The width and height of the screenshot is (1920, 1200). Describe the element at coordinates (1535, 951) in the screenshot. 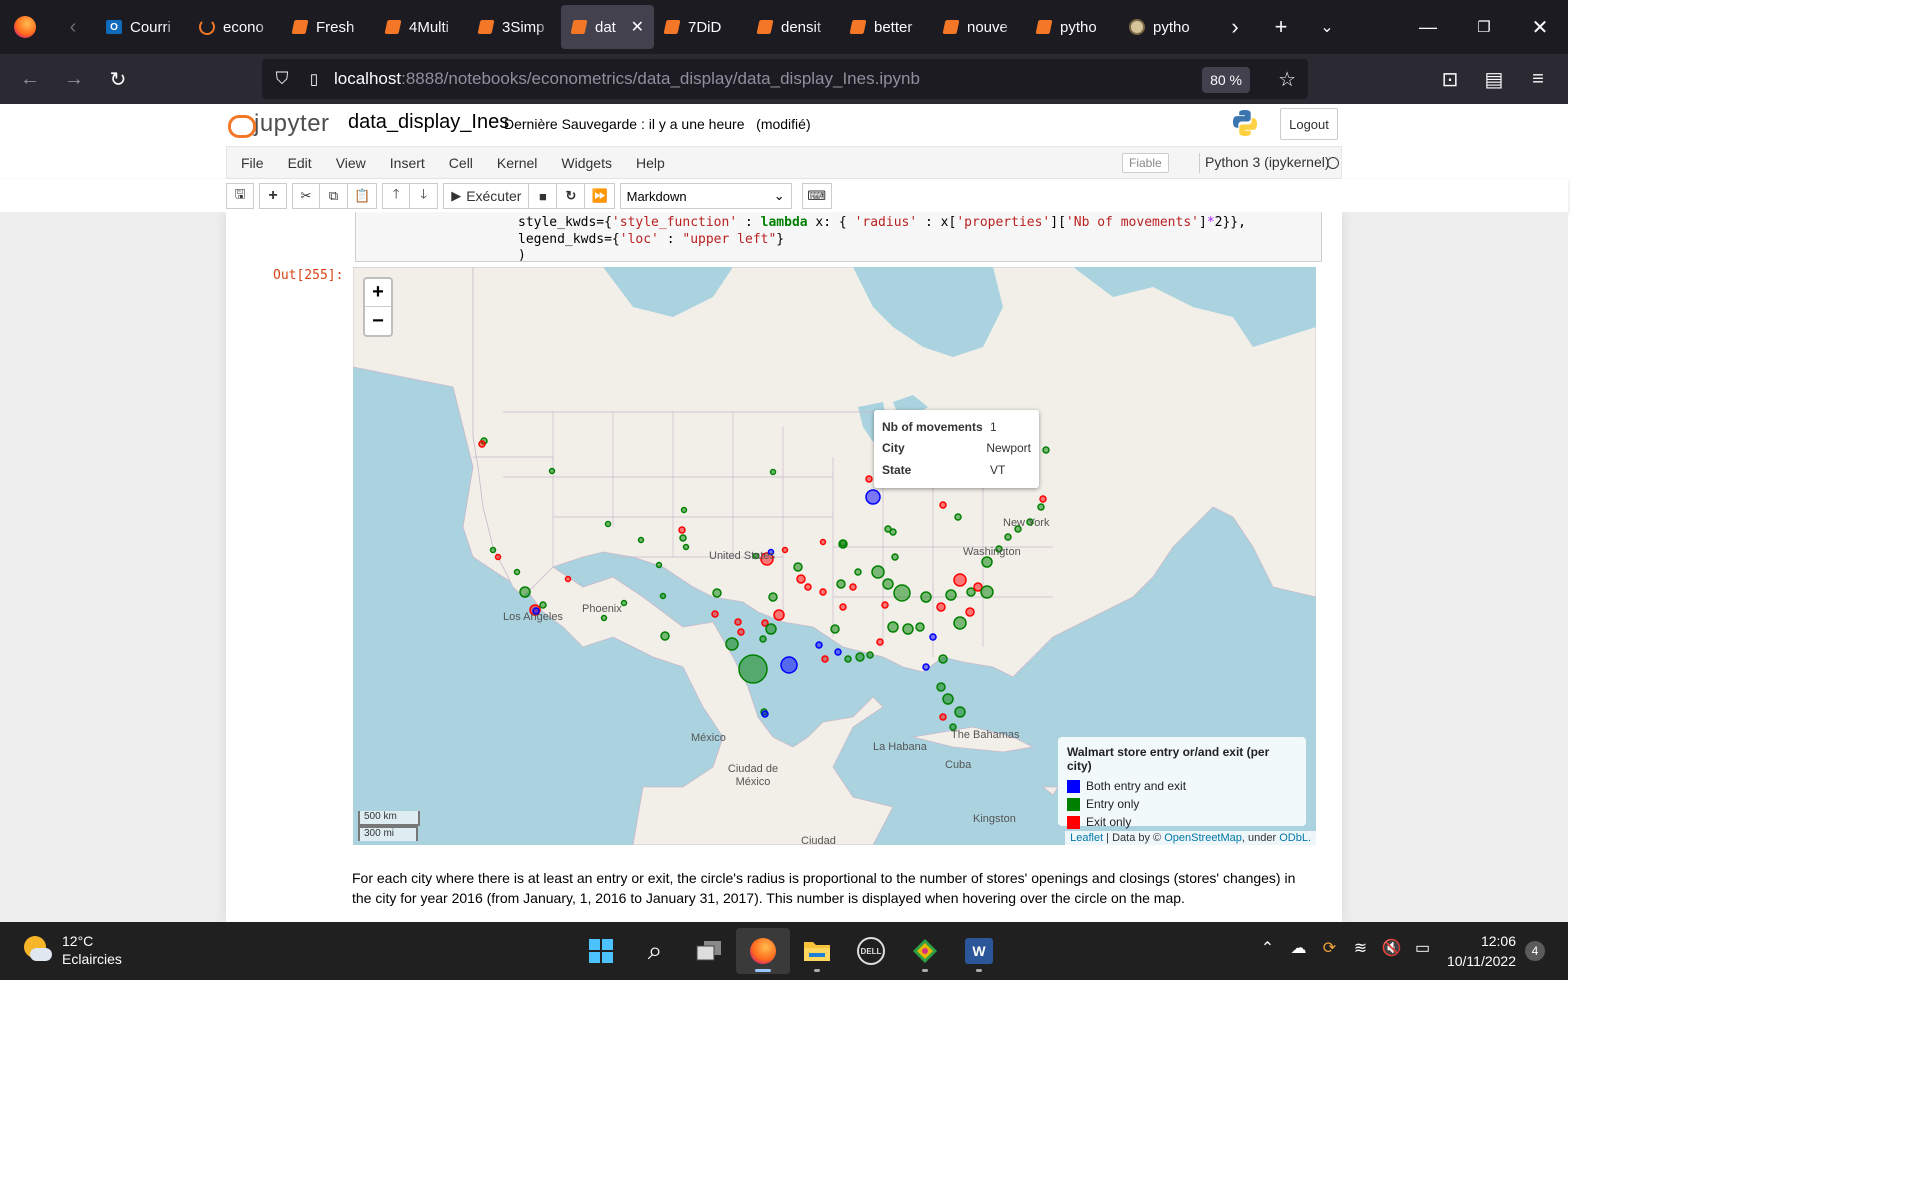

I see `notification-count-badge: 4` at that location.